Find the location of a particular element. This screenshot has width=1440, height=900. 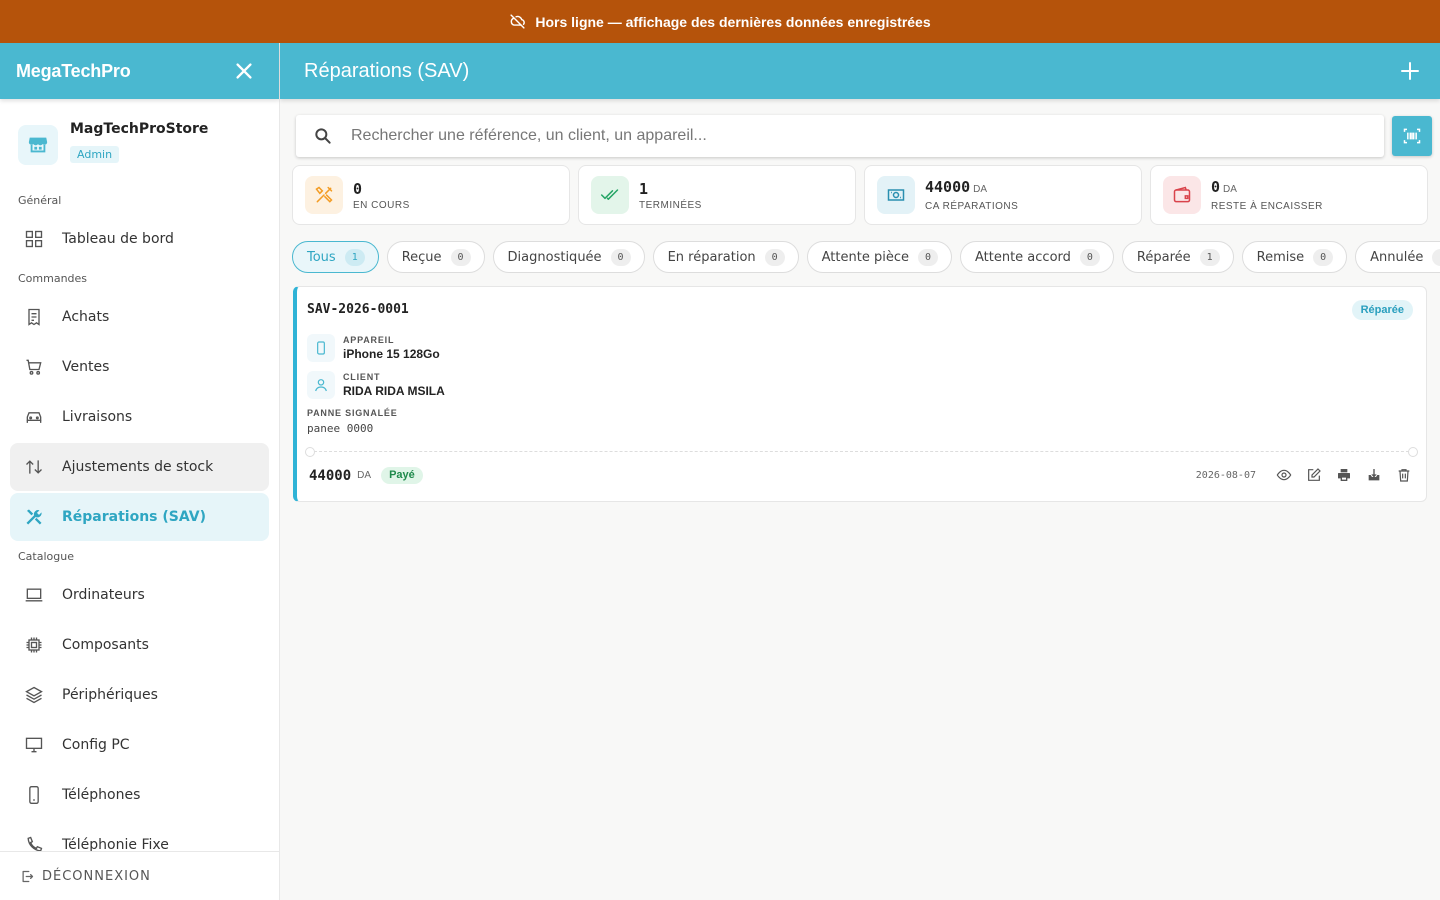

sidebar-item-reparations: Réparations (SAV) is located at coordinates (139, 517).